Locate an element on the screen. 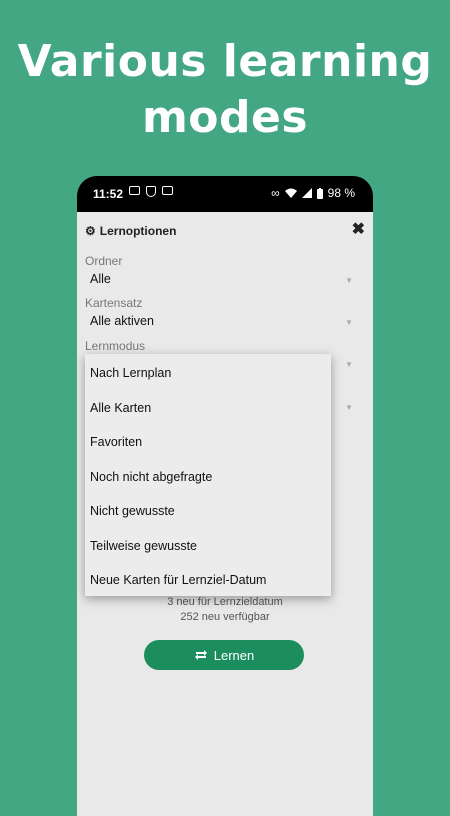  dropdown-item-all-cards: Alle Karten is located at coordinates (208, 408).